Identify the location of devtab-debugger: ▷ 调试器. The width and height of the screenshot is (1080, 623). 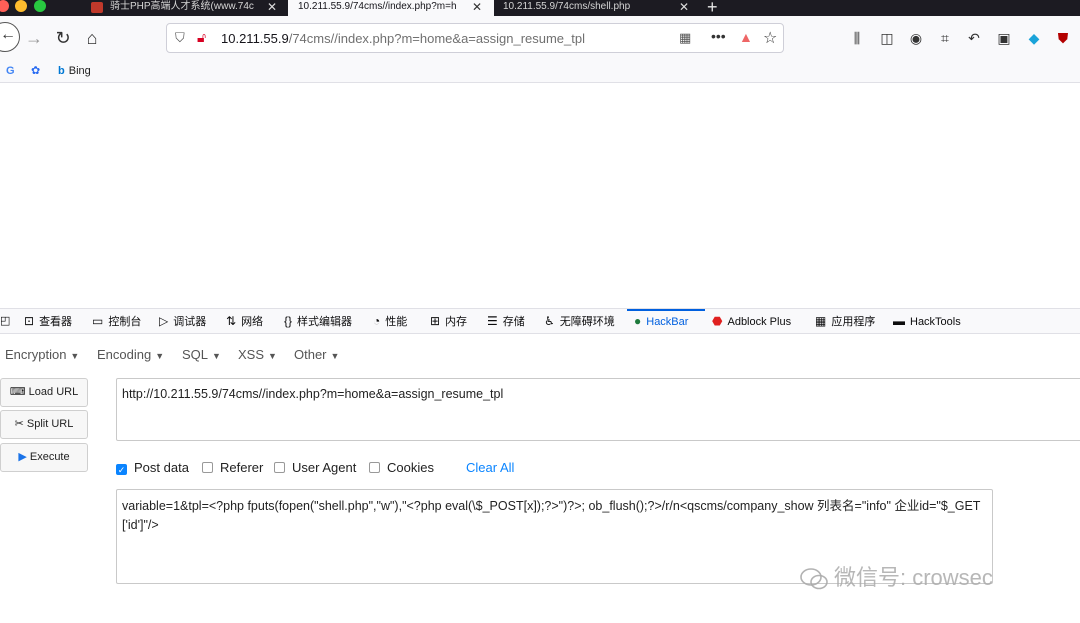
(182, 322).